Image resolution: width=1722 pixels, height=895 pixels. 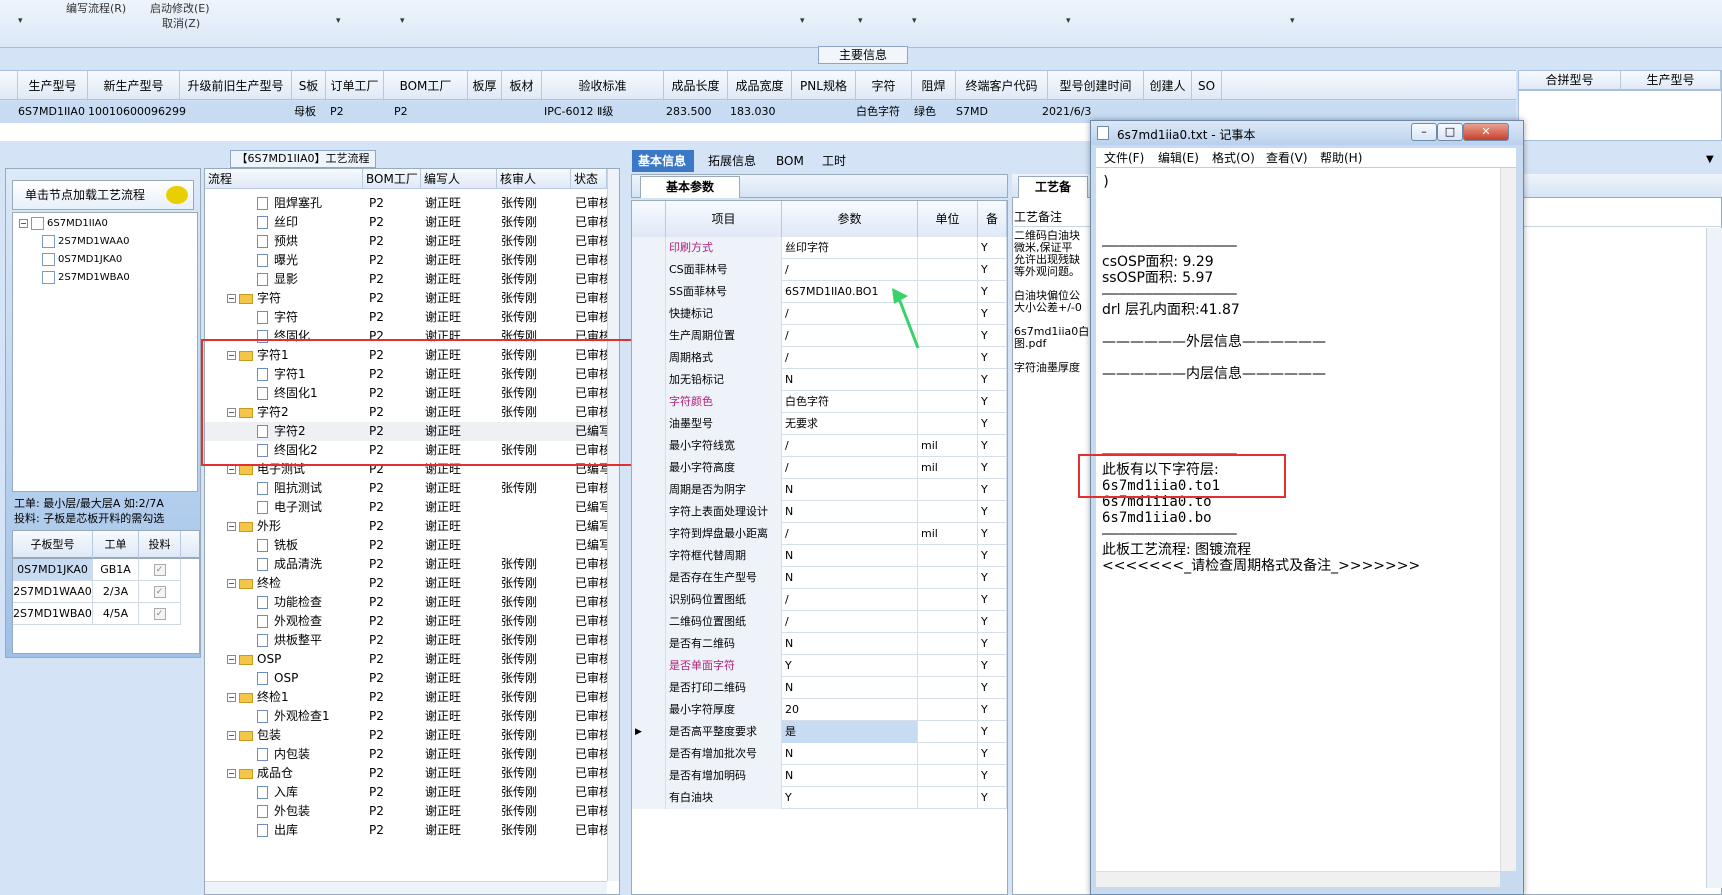 I want to click on process-row: 功能检查 P2 谢正旺 张传刚 已审核, so click(x=406, y=602).